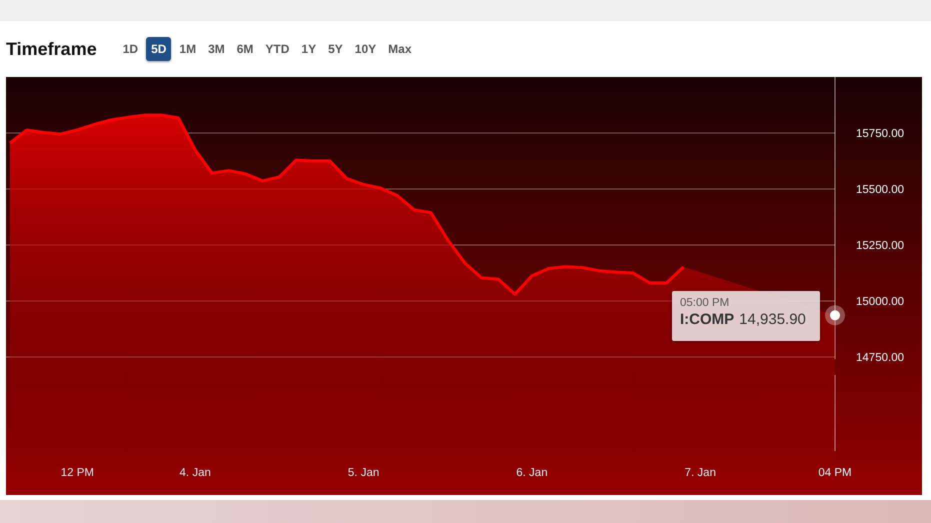 This screenshot has height=523, width=931. I want to click on timeframe-button: Max, so click(400, 49).